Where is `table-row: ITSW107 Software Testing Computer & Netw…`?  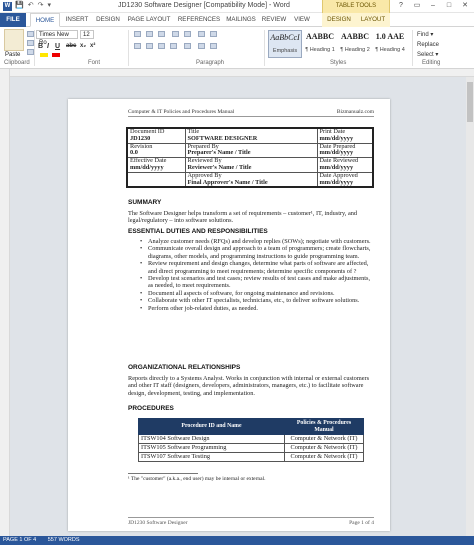
table-row: ITSW107 Software Testing Computer & Netw… is located at coordinates (251, 457).